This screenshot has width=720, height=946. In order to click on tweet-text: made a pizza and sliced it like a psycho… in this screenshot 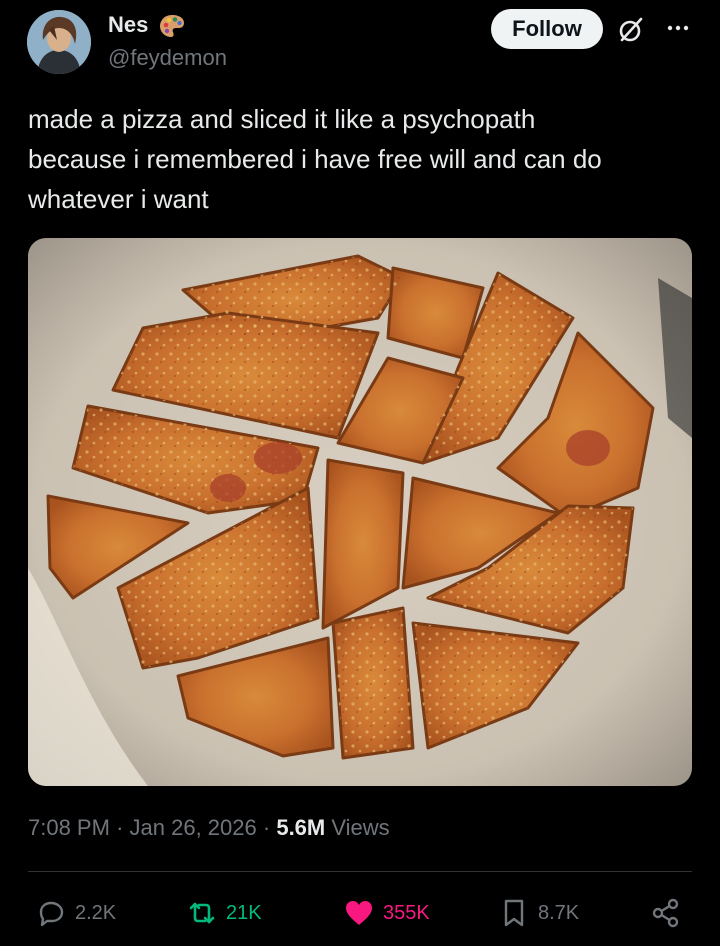, I will do `click(358, 159)`.